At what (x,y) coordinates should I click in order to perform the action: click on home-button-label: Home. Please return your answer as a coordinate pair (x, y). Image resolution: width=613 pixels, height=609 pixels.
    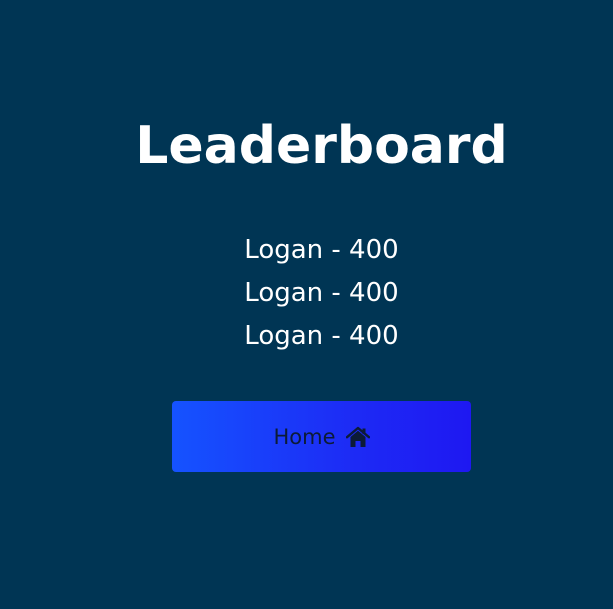
    Looking at the image, I should click on (304, 436).